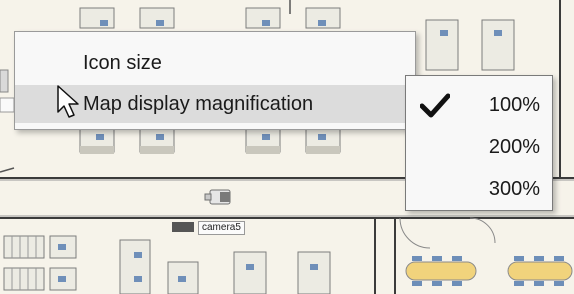 The height and width of the screenshot is (294, 574). I want to click on magnification-submenu: 100% 200% 300%, so click(479, 143).